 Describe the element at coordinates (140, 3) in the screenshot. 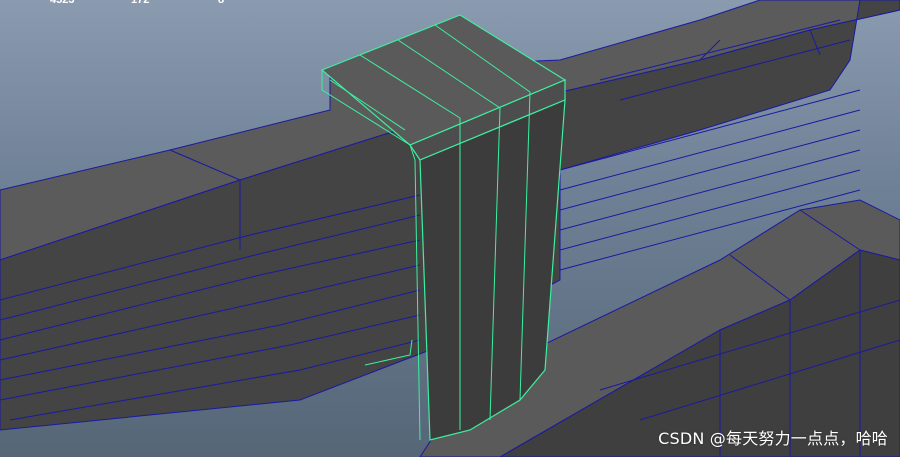

I see `hud-value-2: 172` at that location.